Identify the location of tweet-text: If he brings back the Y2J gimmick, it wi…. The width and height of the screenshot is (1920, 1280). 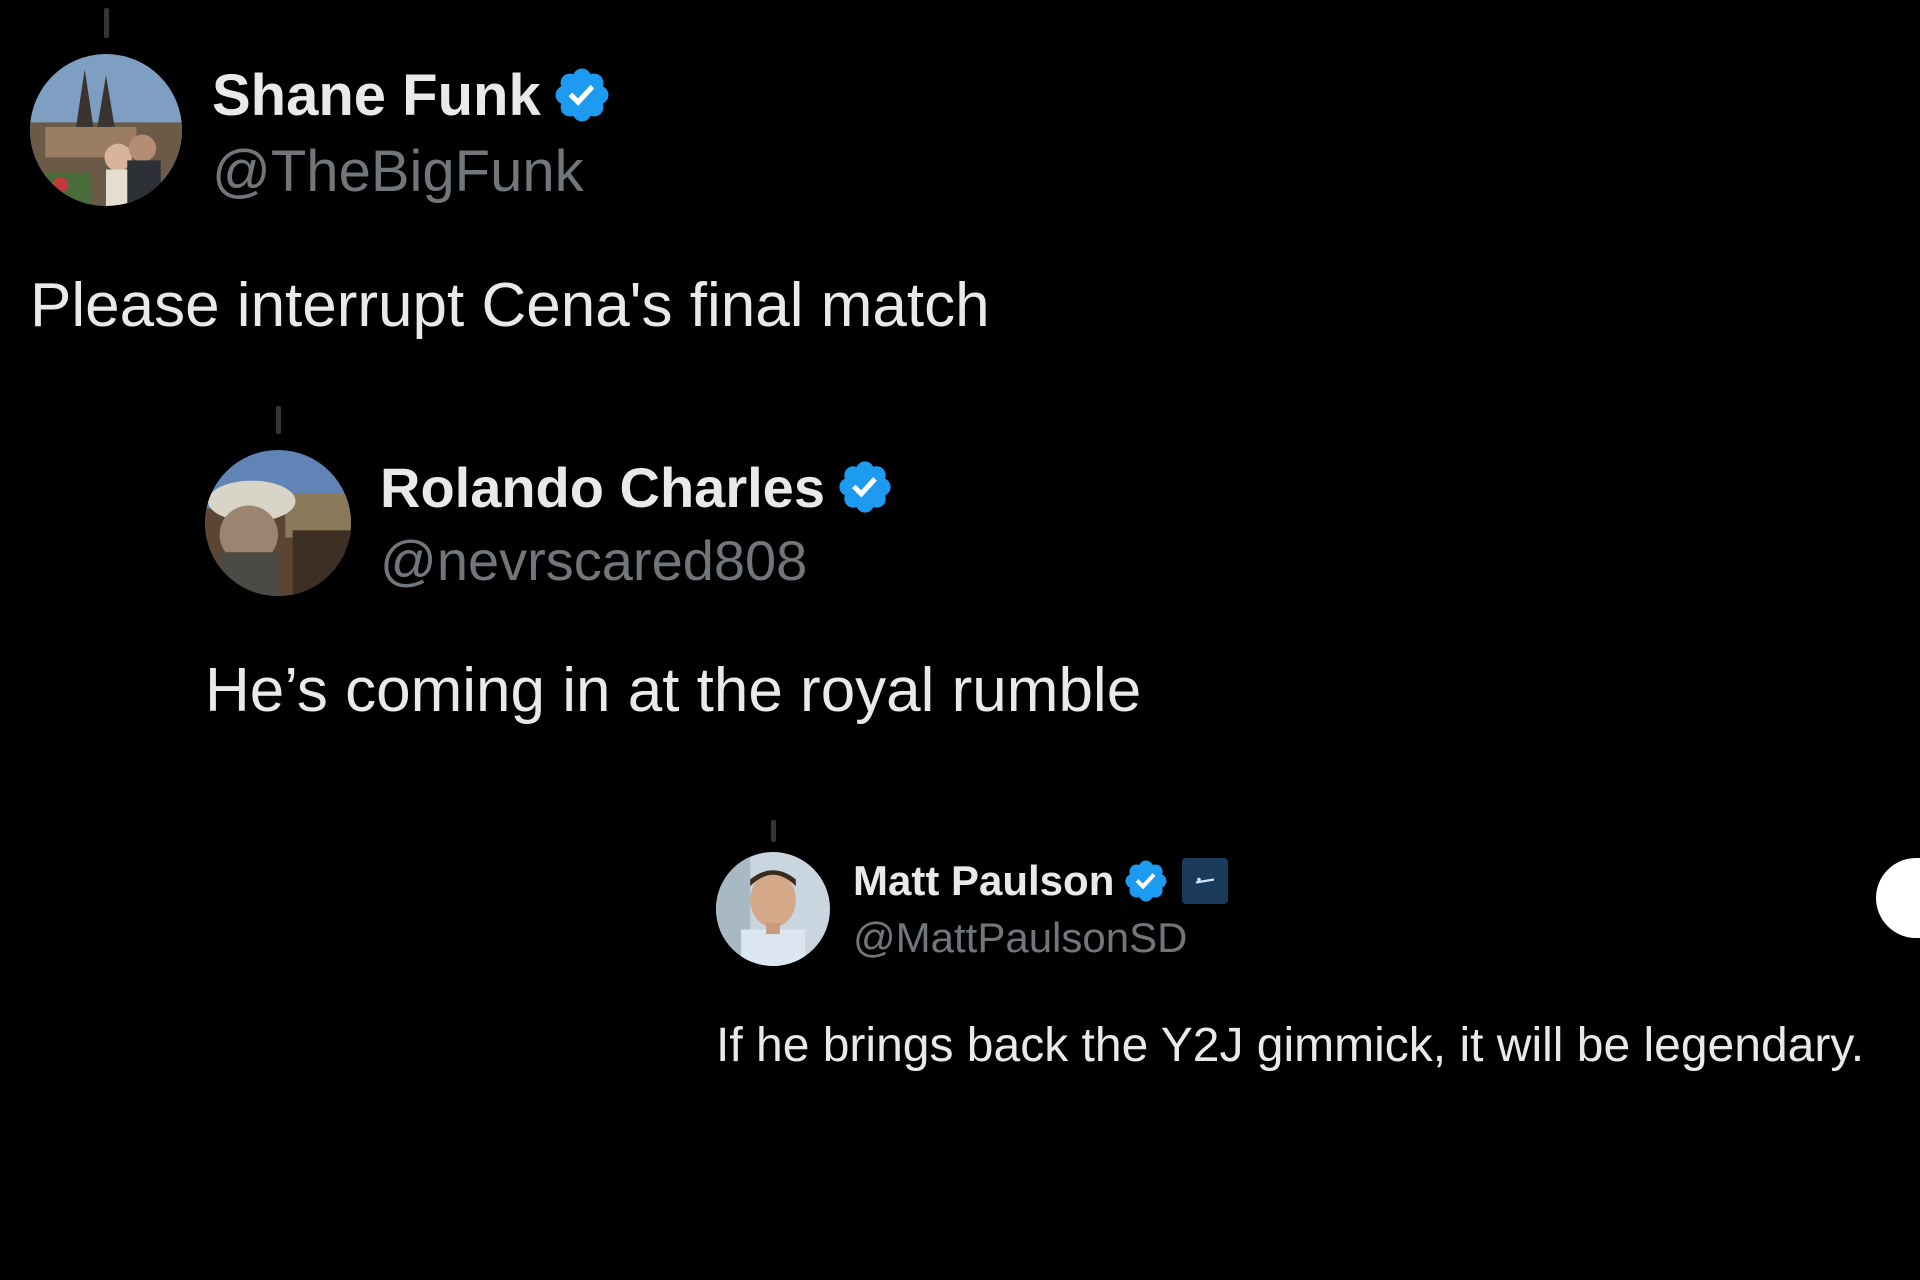
(1290, 1045).